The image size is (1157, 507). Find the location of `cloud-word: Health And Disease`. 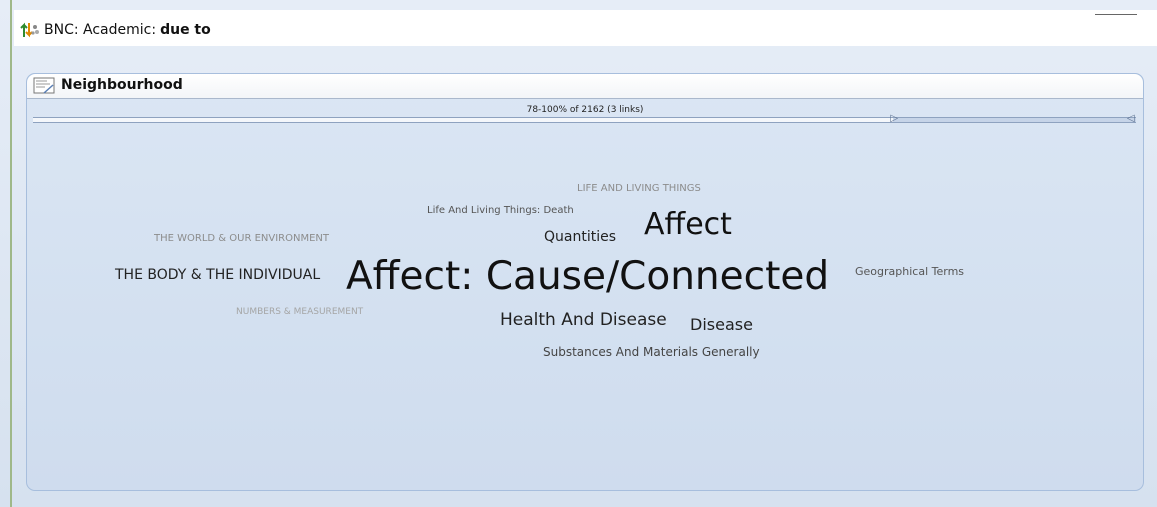

cloud-word: Health And Disease is located at coordinates (583, 320).